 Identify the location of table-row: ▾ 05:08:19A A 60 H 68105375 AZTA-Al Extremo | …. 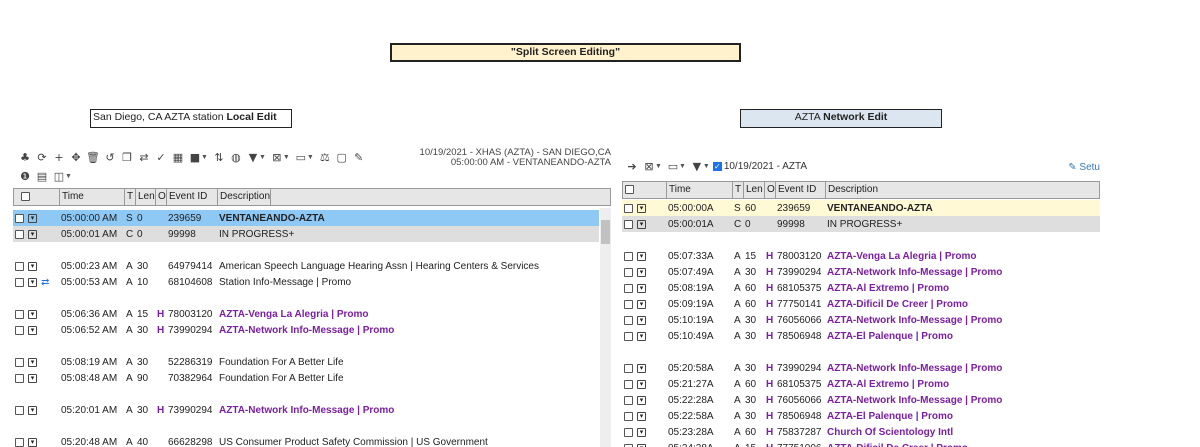
(861, 288).